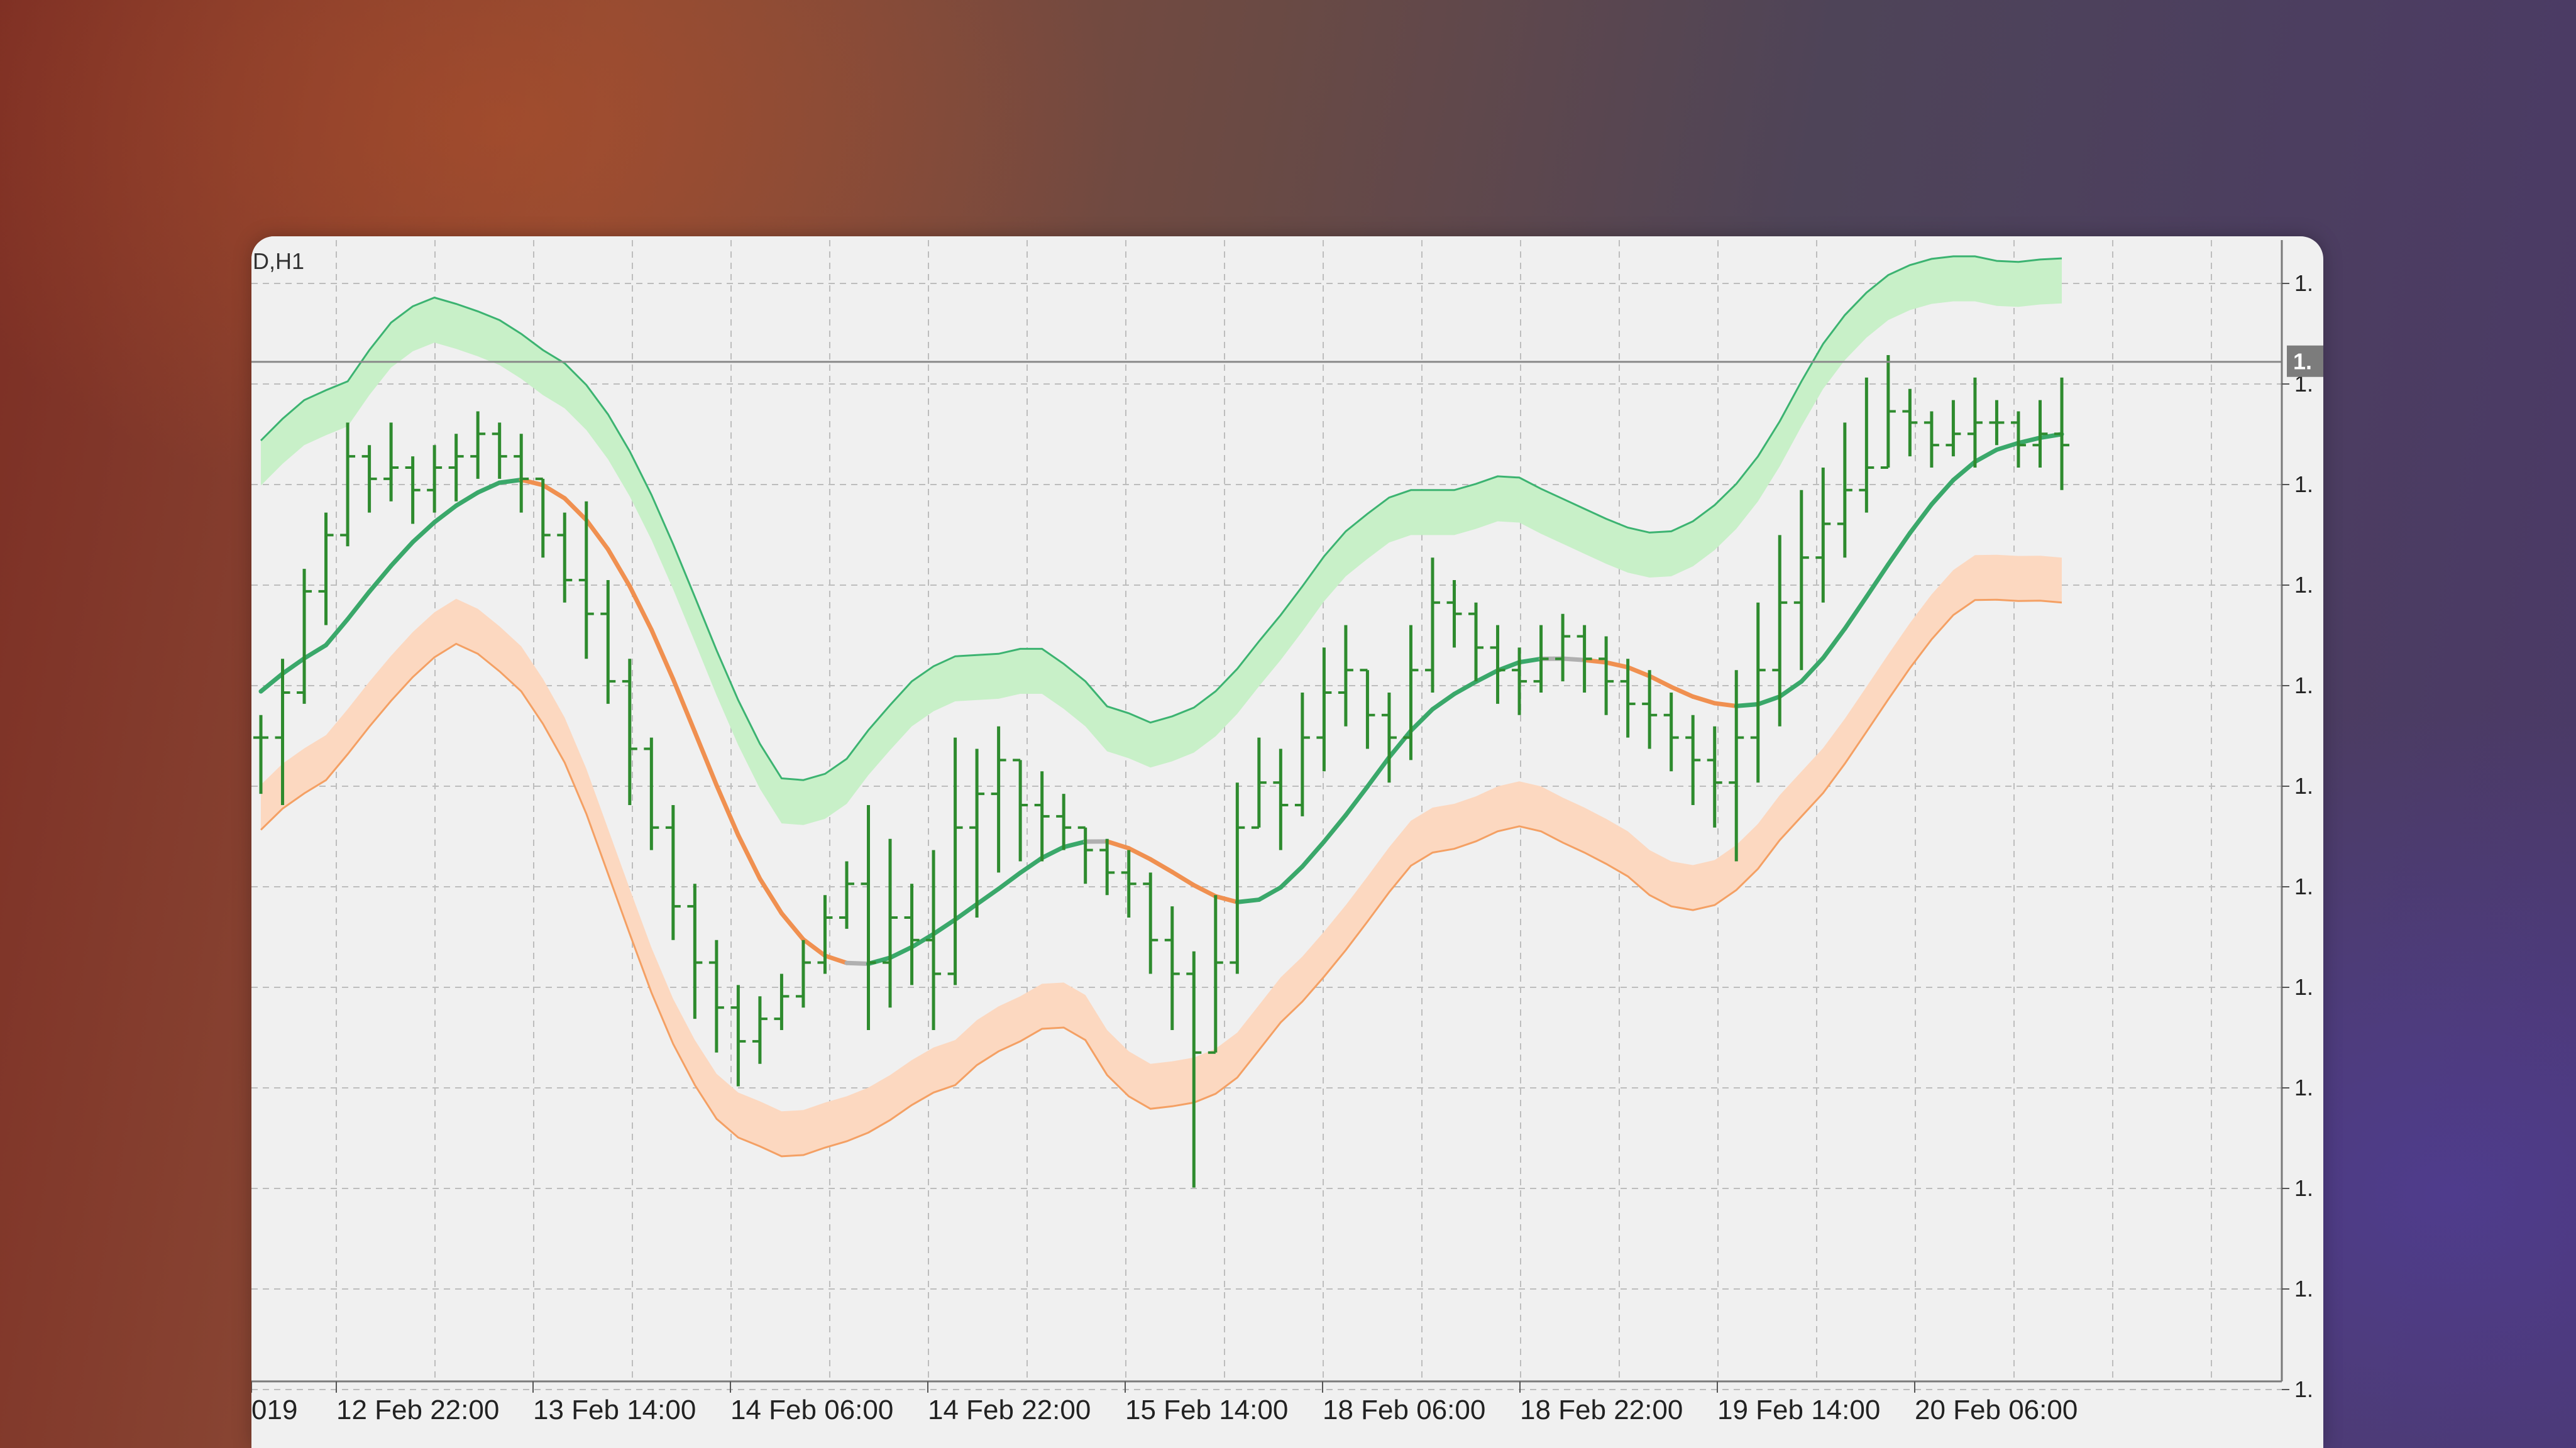 This screenshot has height=1448, width=2576. Describe the element at coordinates (2302, 836) in the screenshot. I see `price-axis: 1.1.1.1.1.1.1.1.1.1.1.1.1.` at that location.